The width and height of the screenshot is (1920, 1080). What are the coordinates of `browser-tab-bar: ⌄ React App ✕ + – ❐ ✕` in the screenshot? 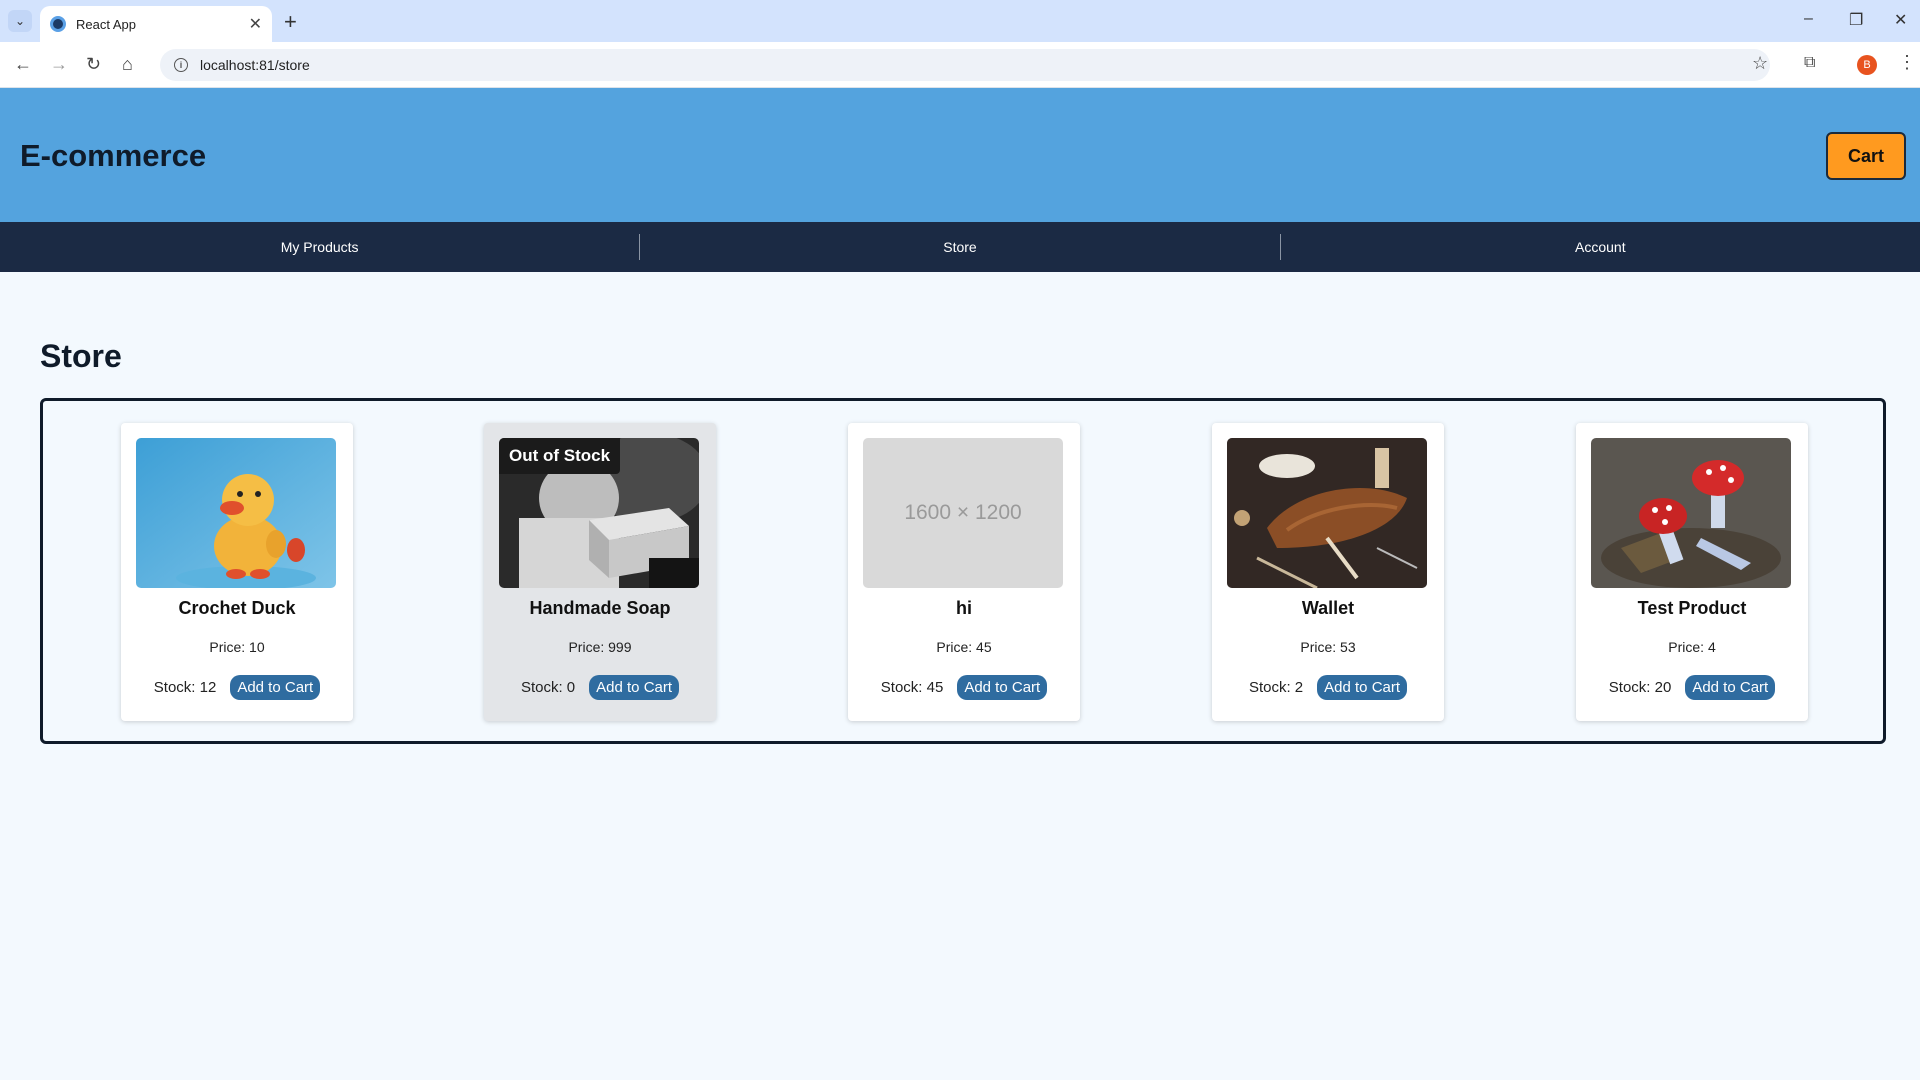 It's located at (960, 21).